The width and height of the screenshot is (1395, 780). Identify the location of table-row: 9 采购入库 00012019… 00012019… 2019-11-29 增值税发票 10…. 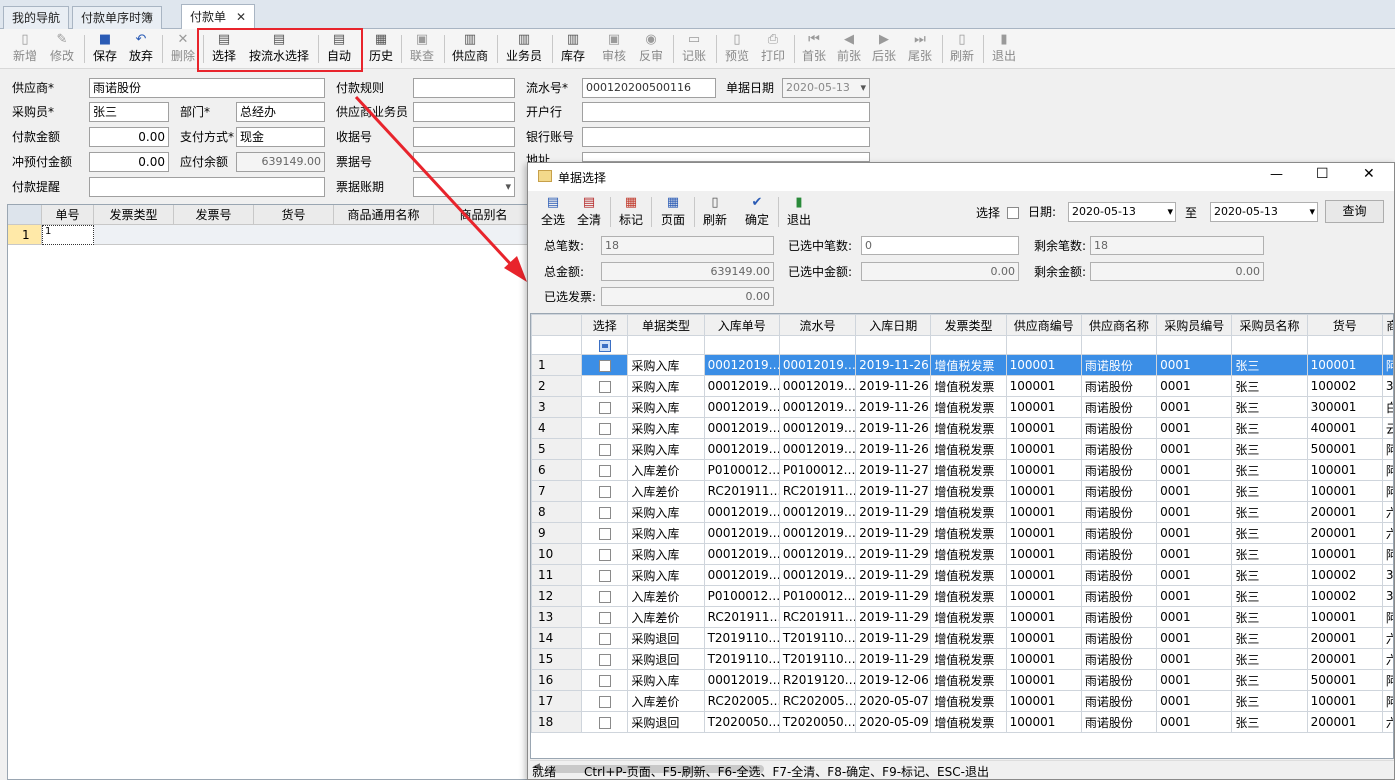
(962, 533).